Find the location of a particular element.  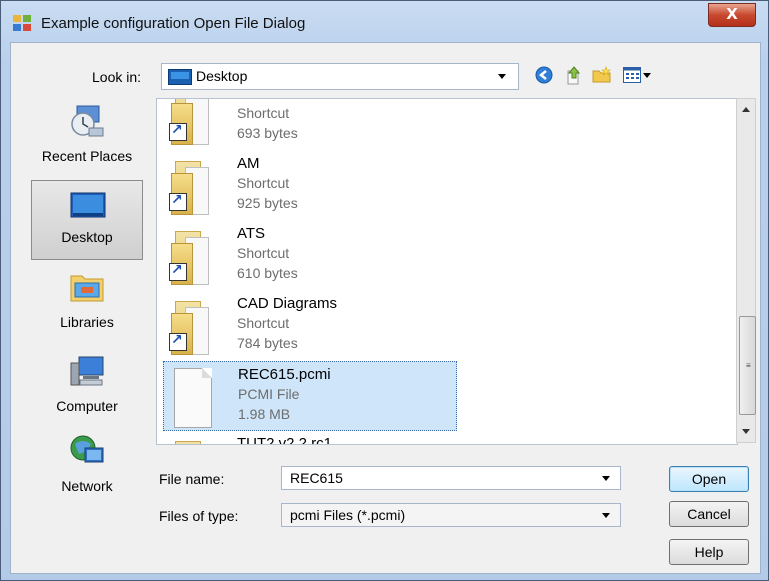

back-arrow-icon is located at coordinates (544, 75).